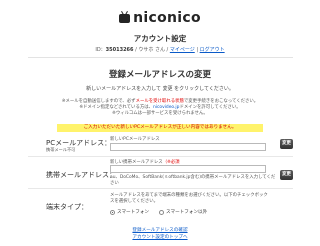 This screenshot has height=246, width=320. I want to click on non-smartphone-option-label: スマートフォン以外, so click(186, 212).